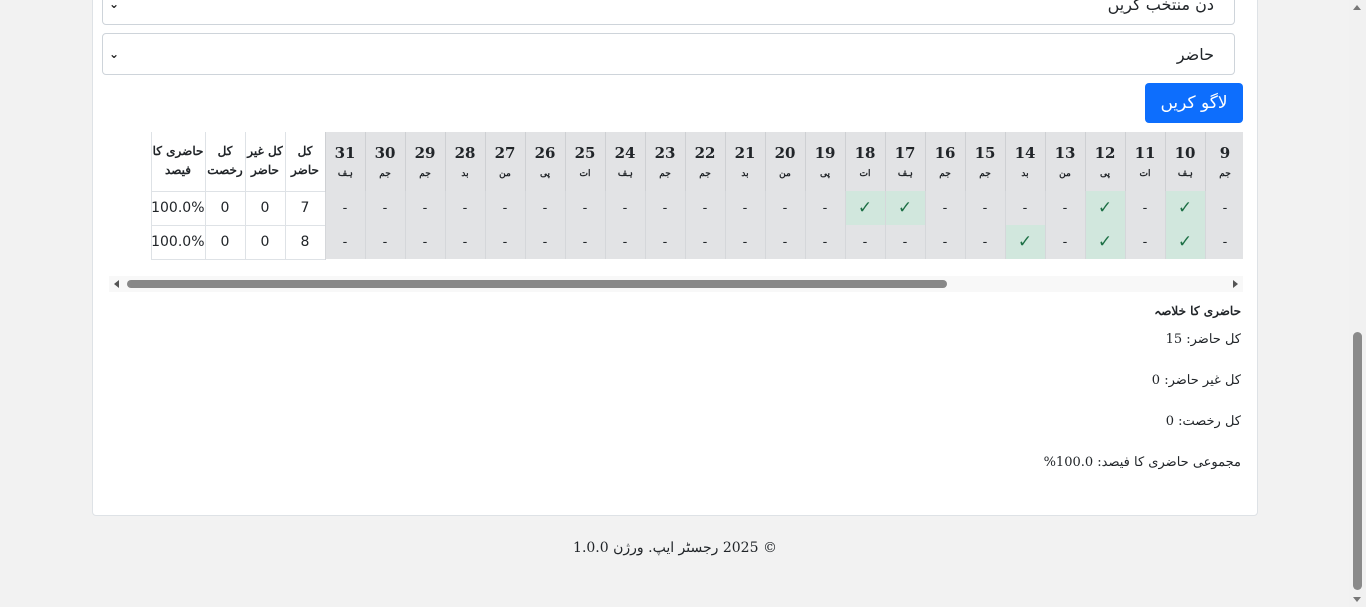 This screenshot has height=607, width=1366. Describe the element at coordinates (425, 153) in the screenshot. I see `day-number: 29` at that location.